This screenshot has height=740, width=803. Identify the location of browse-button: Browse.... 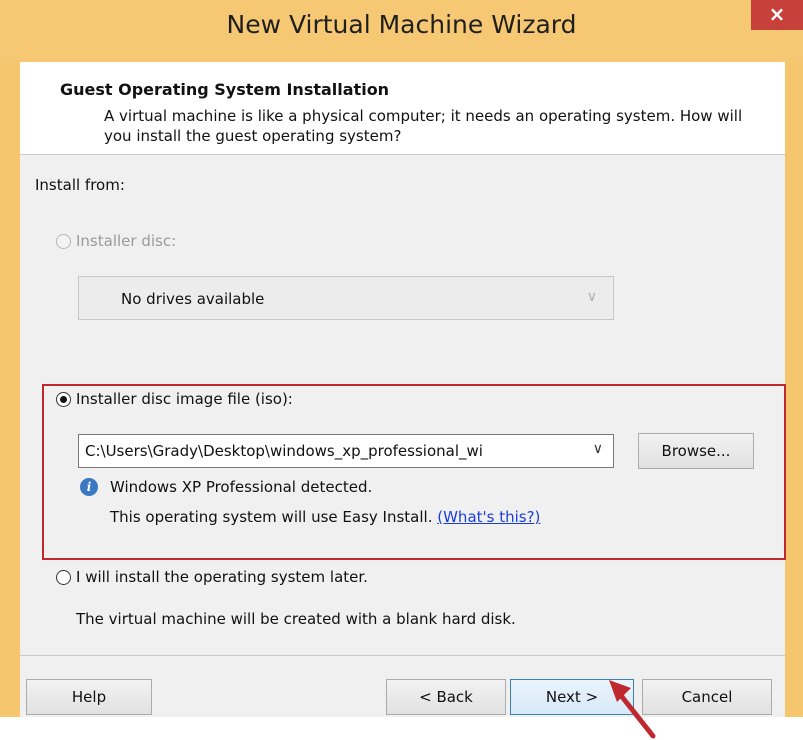
(696, 451).